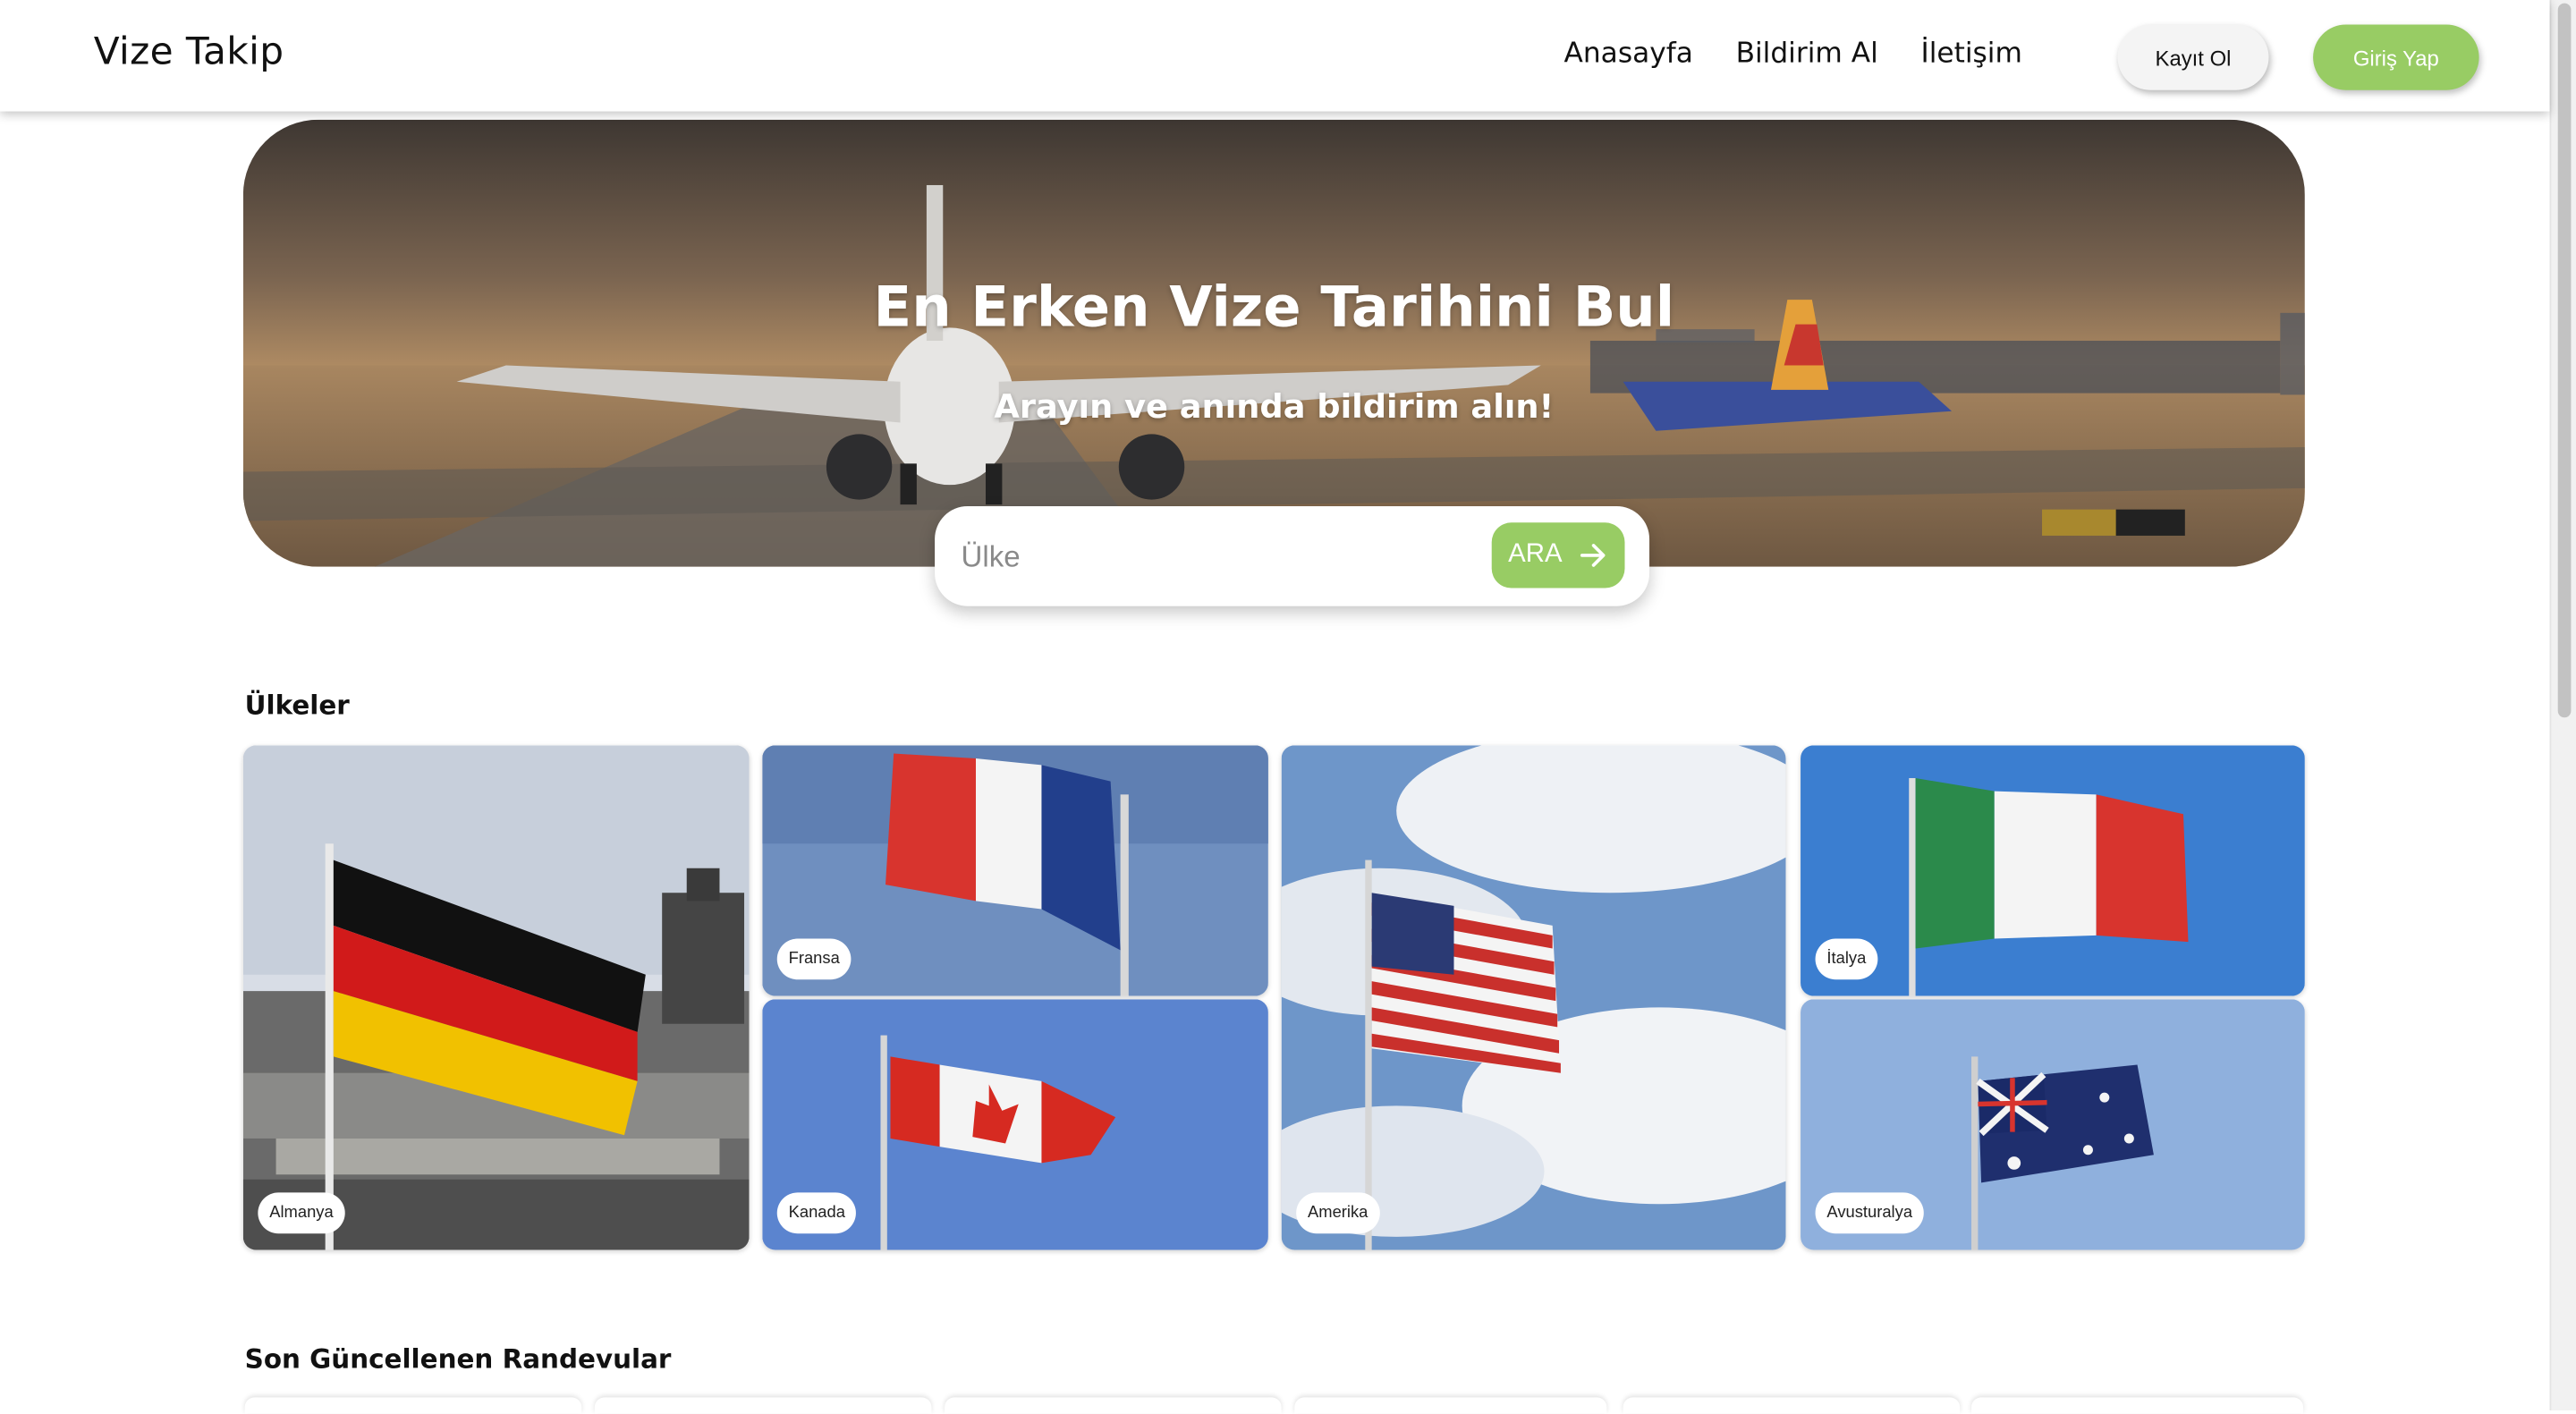  Describe the element at coordinates (189, 52) in the screenshot. I see `site-logo: Vize Takip` at that location.